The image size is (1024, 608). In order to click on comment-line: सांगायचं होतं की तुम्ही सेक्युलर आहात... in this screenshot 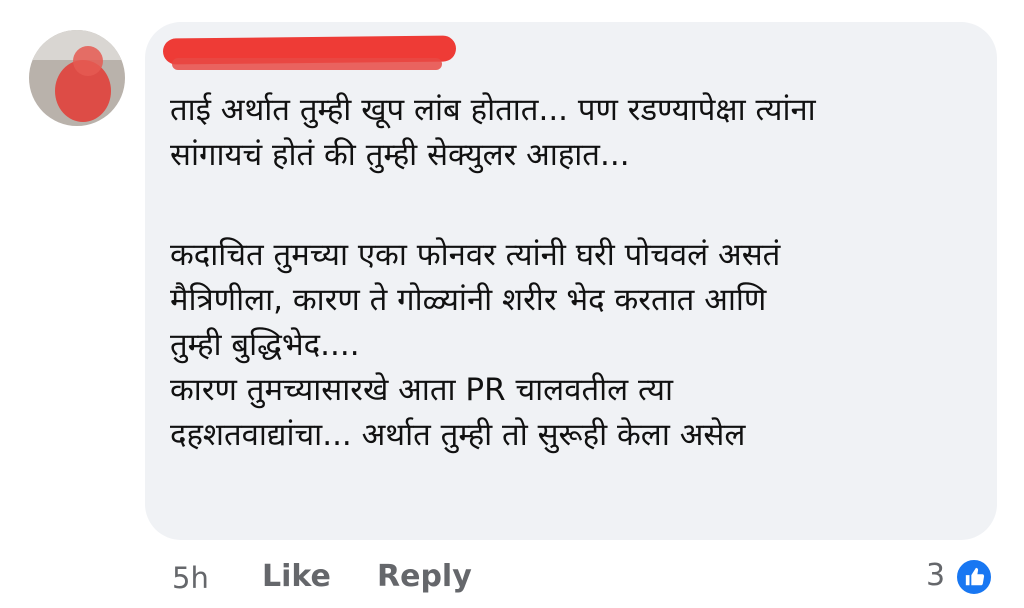, I will do `click(400, 155)`.